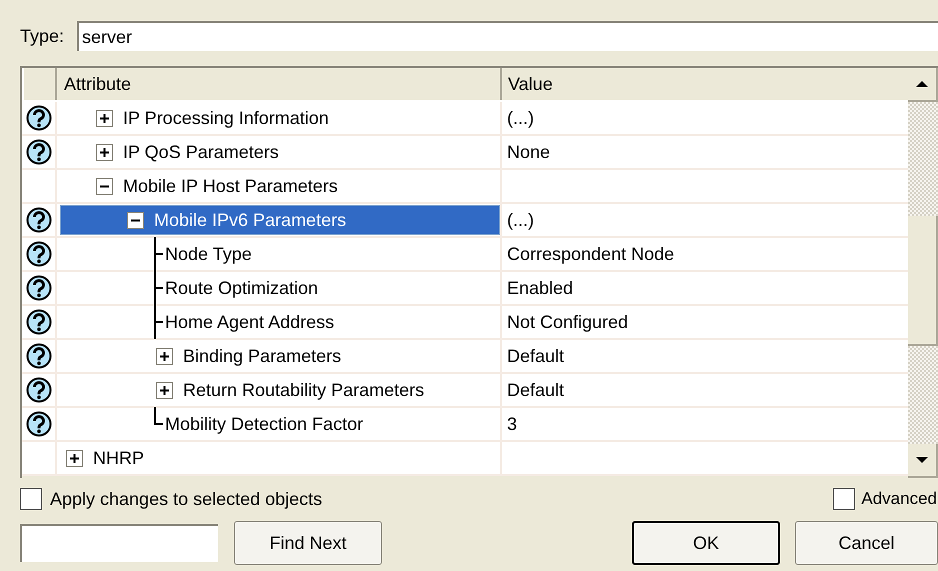 This screenshot has height=571, width=938. Describe the element at coordinates (191, 288) in the screenshot. I see `tree-item: Route Optimization` at that location.